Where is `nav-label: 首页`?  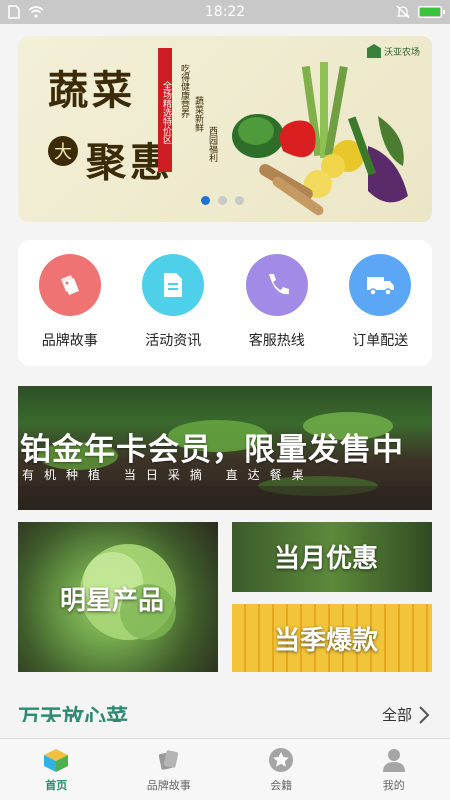 nav-label: 首页 is located at coordinates (56, 785).